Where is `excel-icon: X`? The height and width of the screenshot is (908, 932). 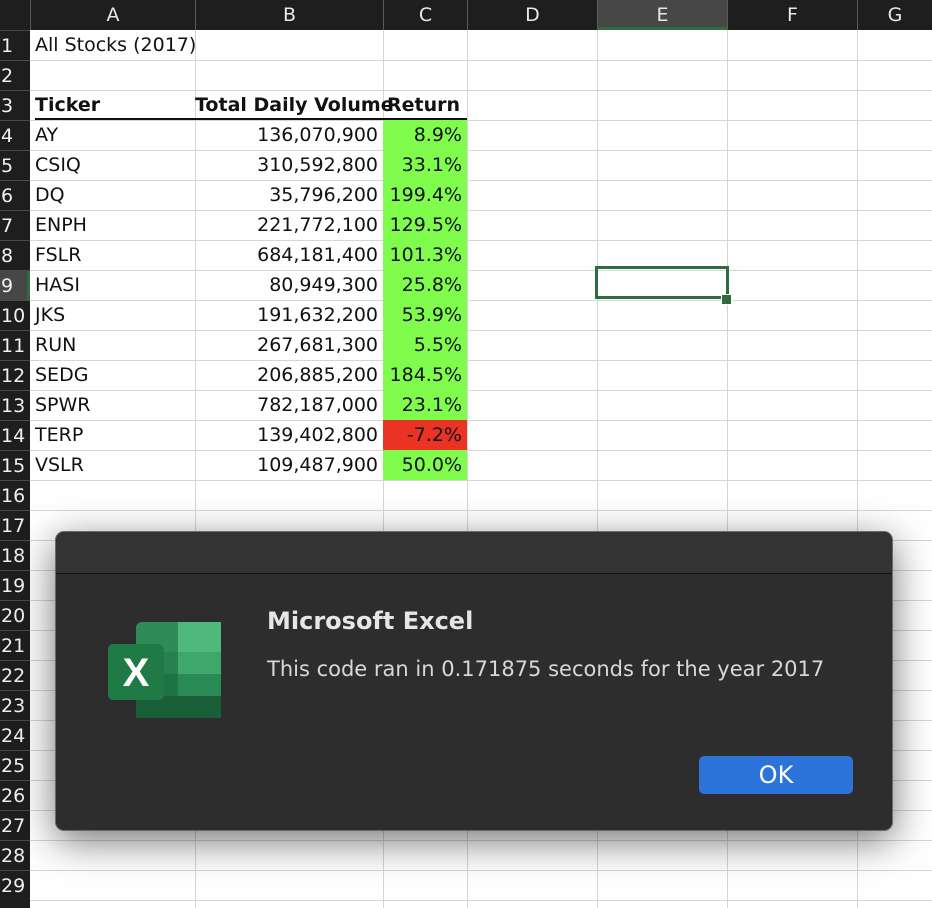 excel-icon: X is located at coordinates (164, 670).